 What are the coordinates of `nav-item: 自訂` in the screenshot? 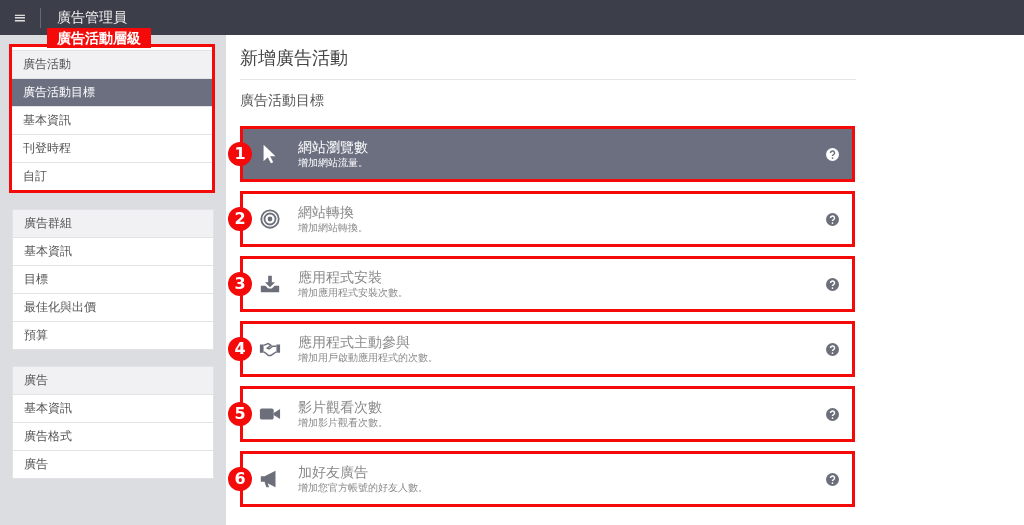 It's located at (112, 176).